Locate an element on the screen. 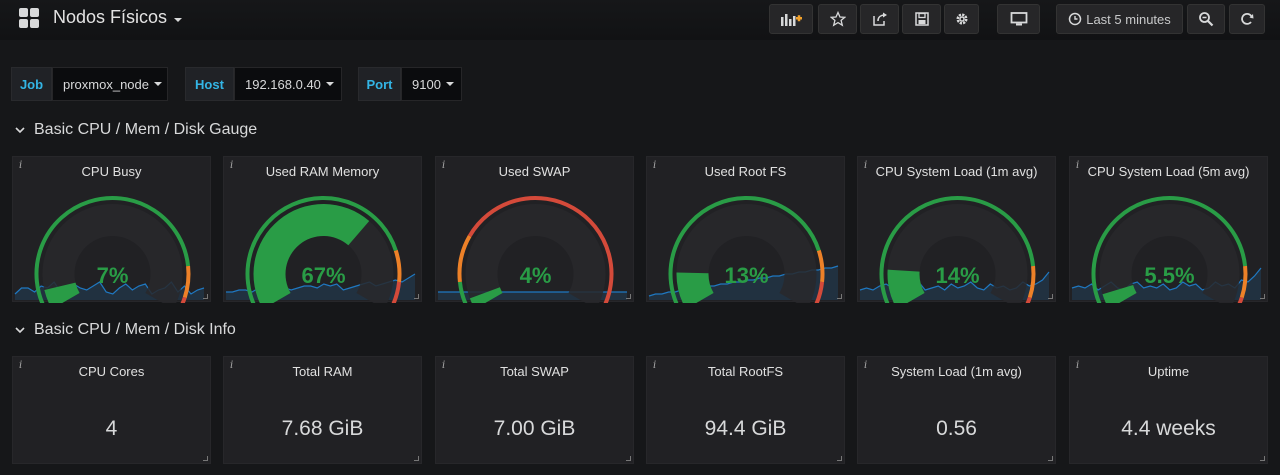 Image resolution: width=1280 pixels, height=475 pixels. gauge-value: 14% is located at coordinates (957, 275).